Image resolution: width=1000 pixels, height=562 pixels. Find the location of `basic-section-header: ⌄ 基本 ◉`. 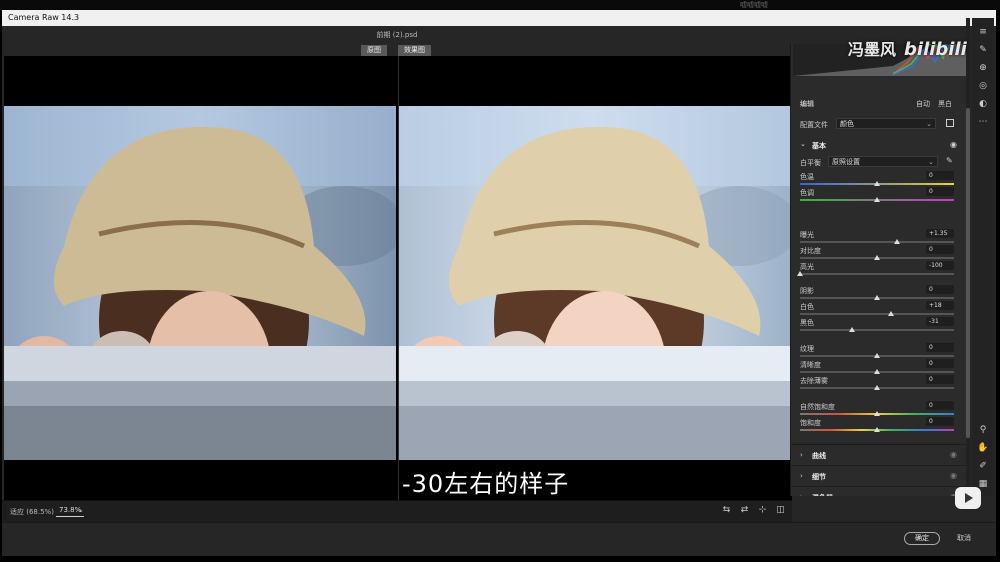

basic-section-header: ⌄ 基本 ◉ is located at coordinates (878, 145).